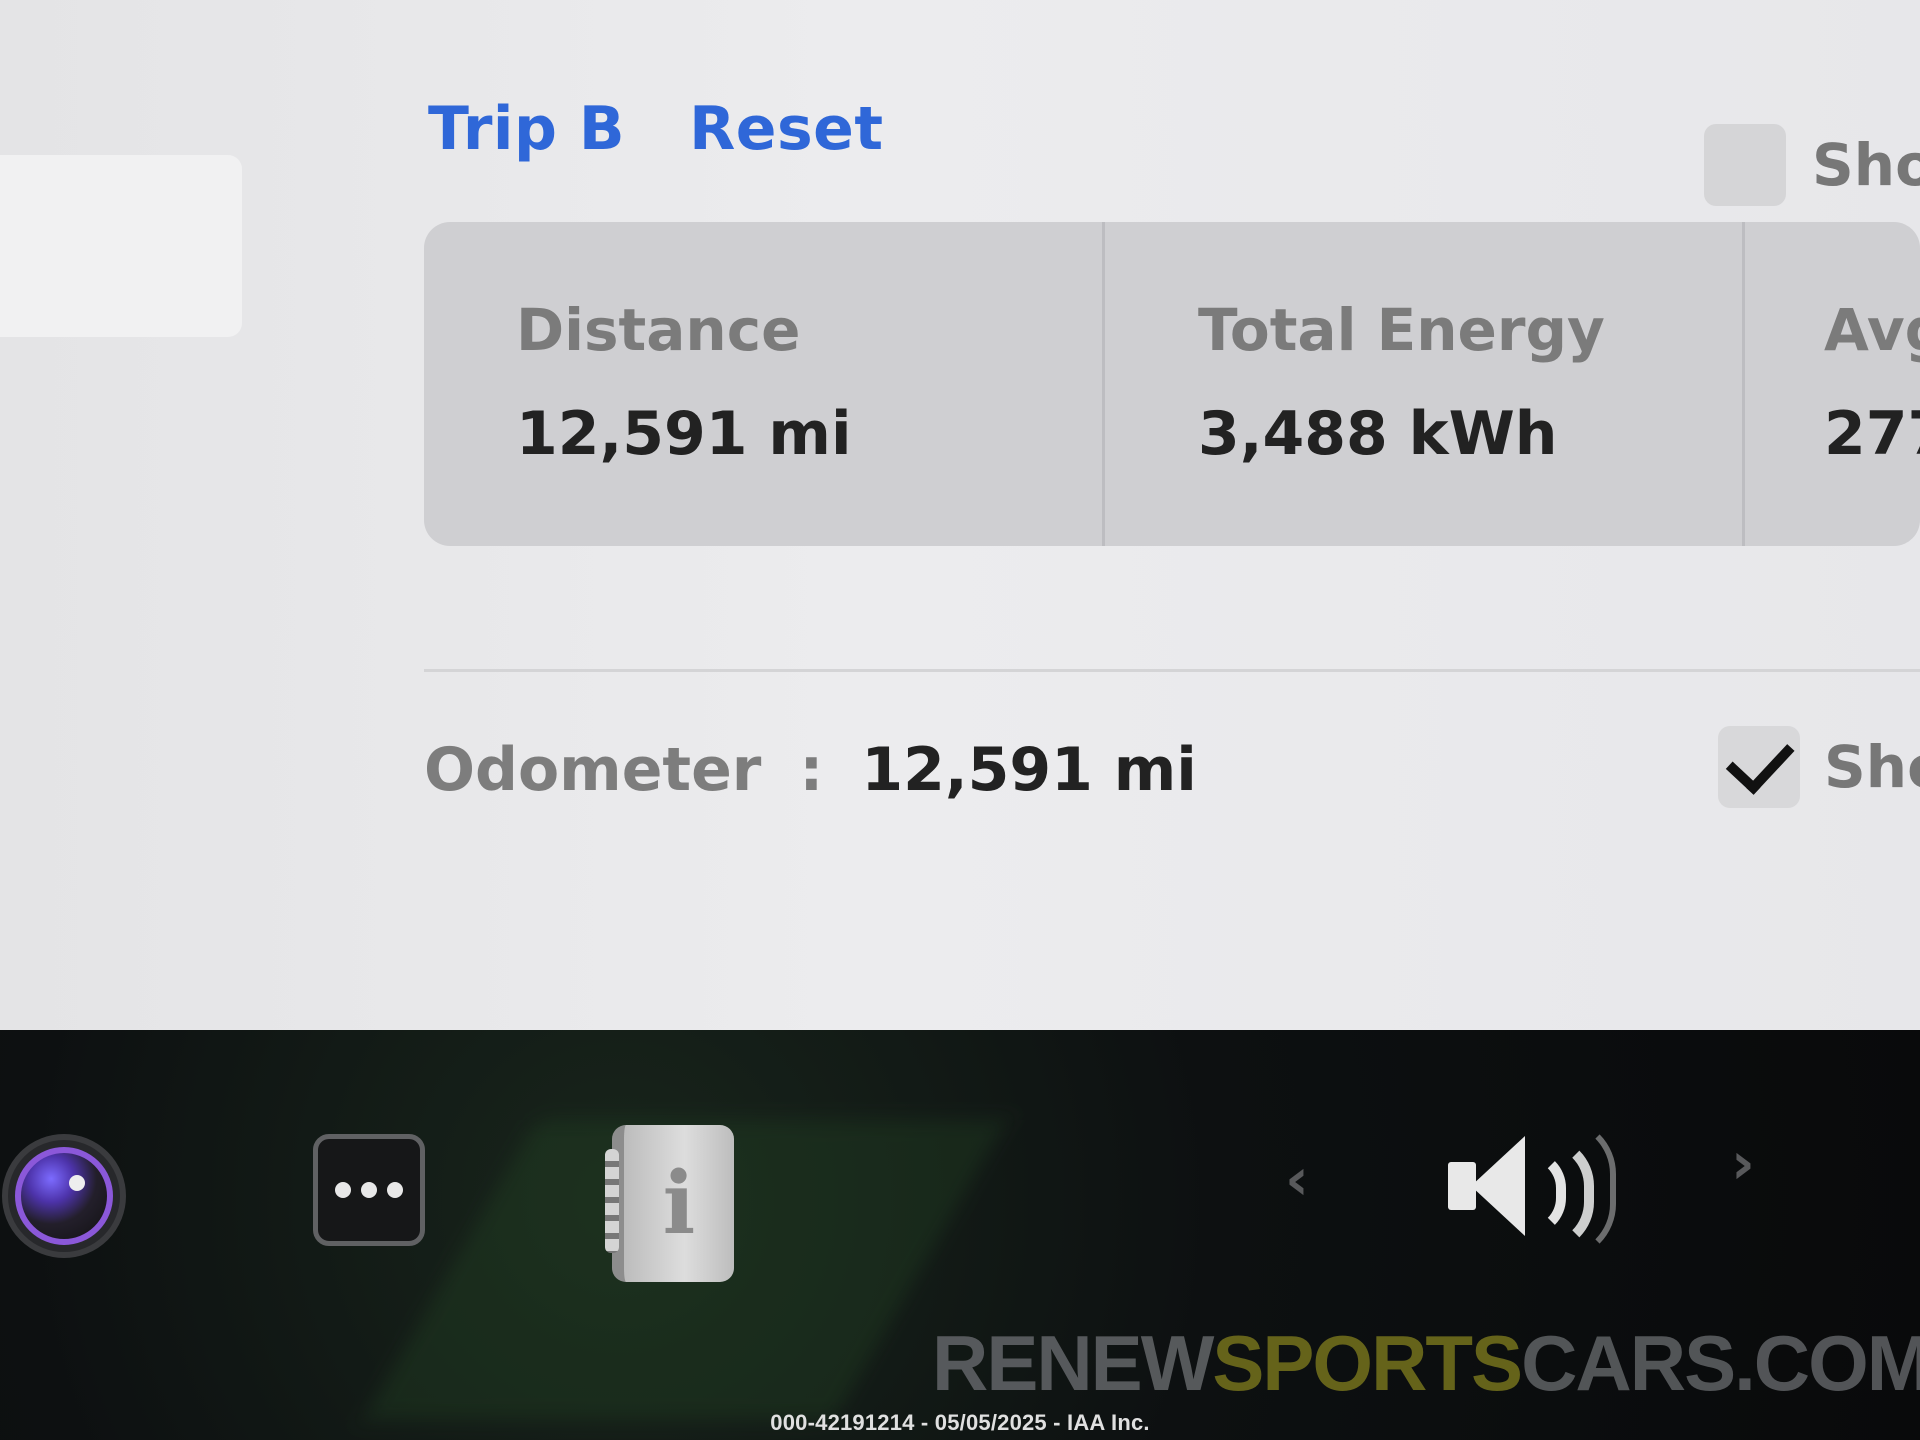 This screenshot has height=1440, width=1920. I want to click on watermark-cars: CARS.COM, so click(1720, 1363).